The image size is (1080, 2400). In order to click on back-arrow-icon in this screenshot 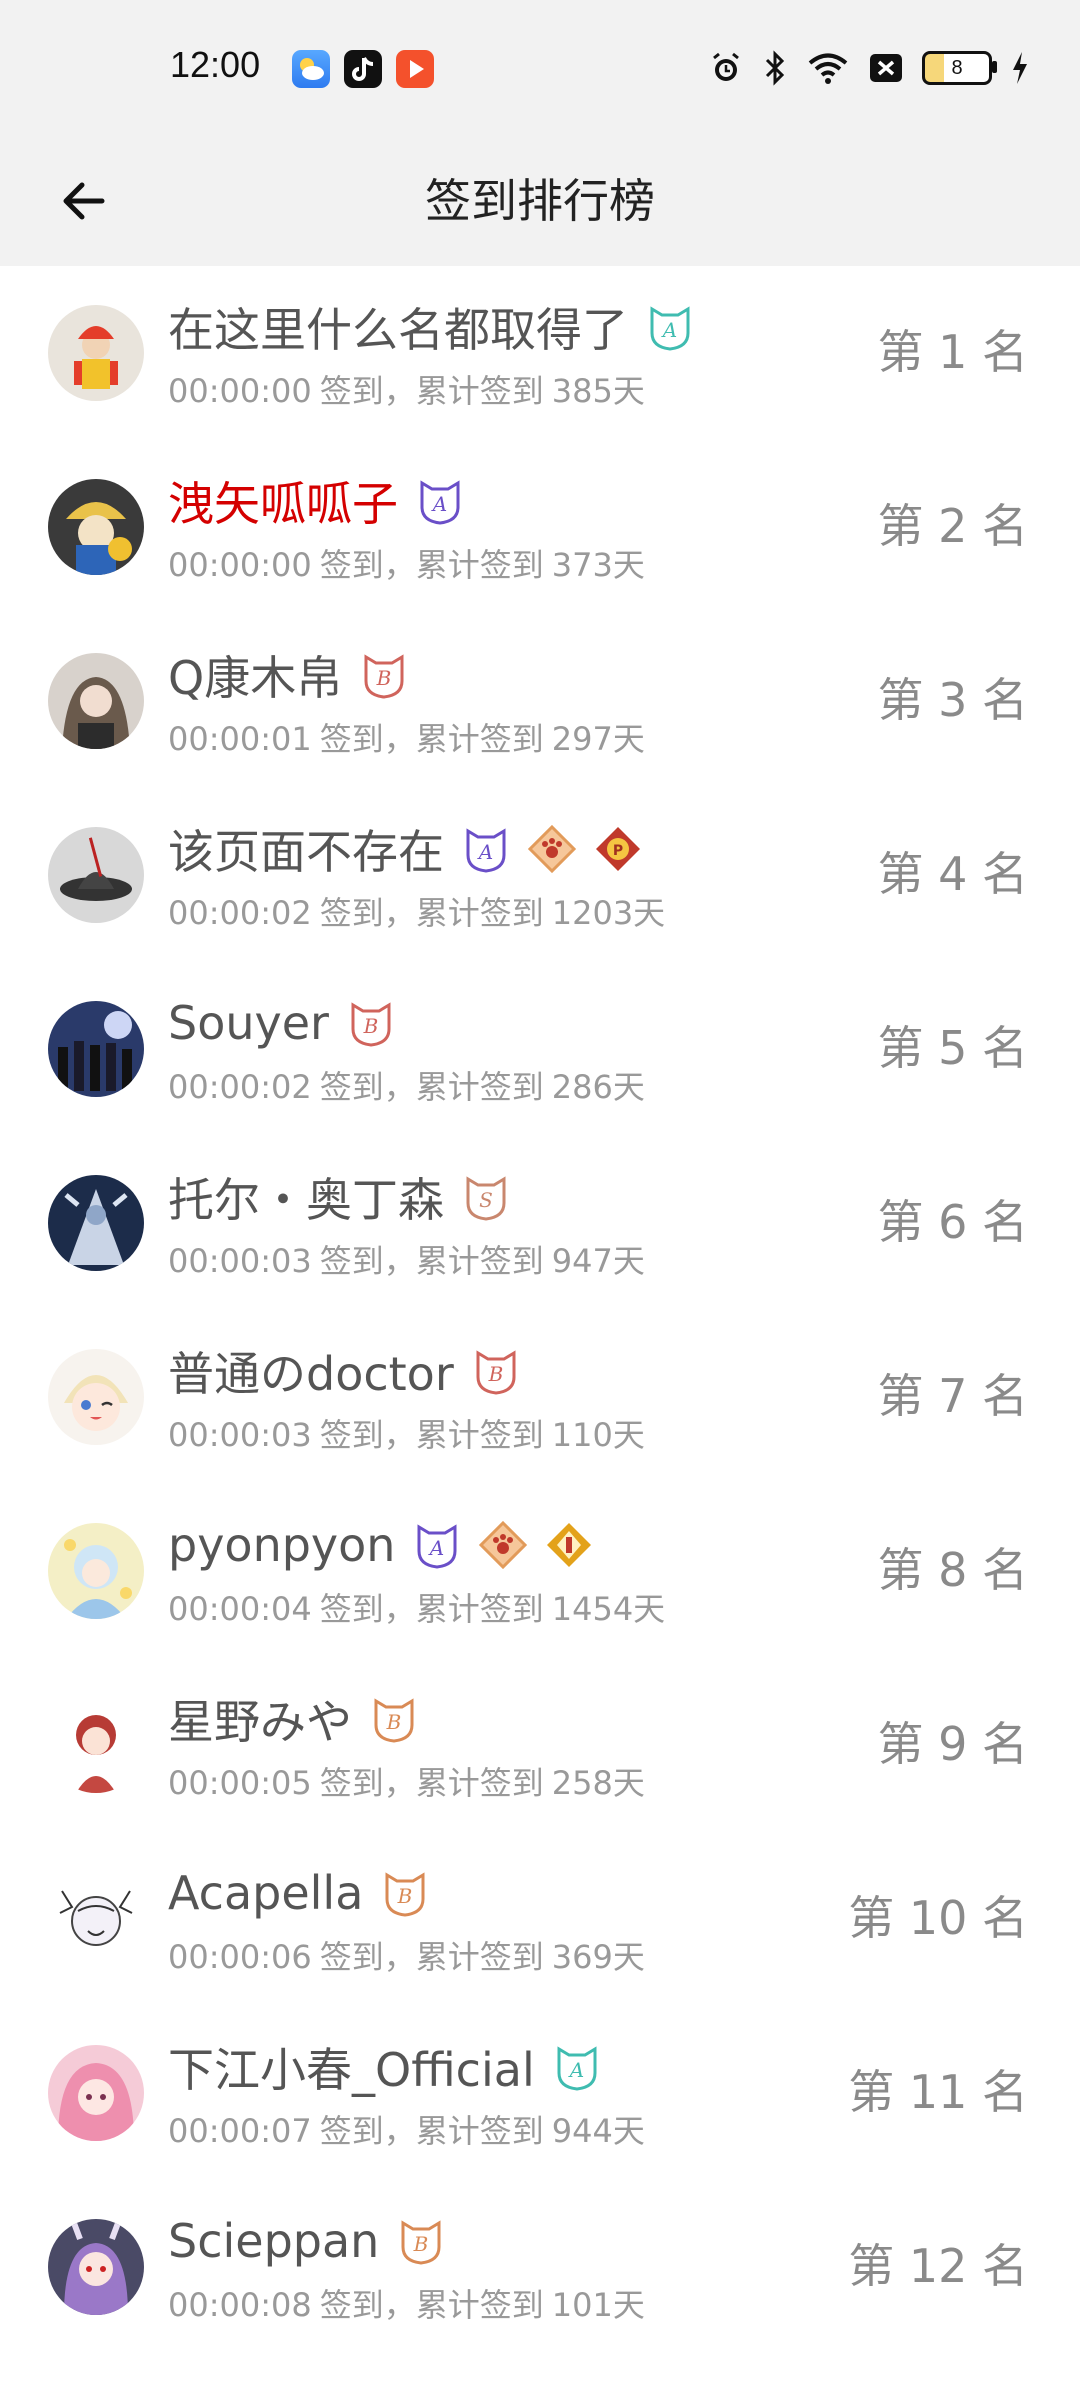, I will do `click(84, 201)`.